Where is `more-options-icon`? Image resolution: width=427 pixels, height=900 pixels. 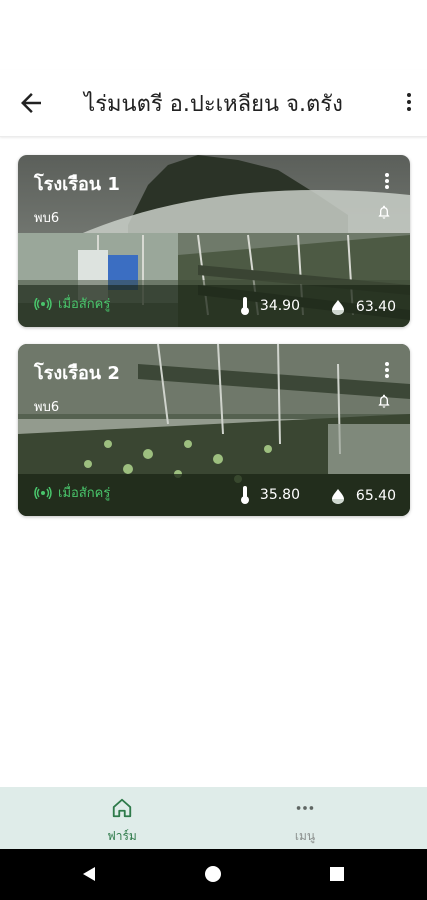
more-options-icon is located at coordinates (409, 103).